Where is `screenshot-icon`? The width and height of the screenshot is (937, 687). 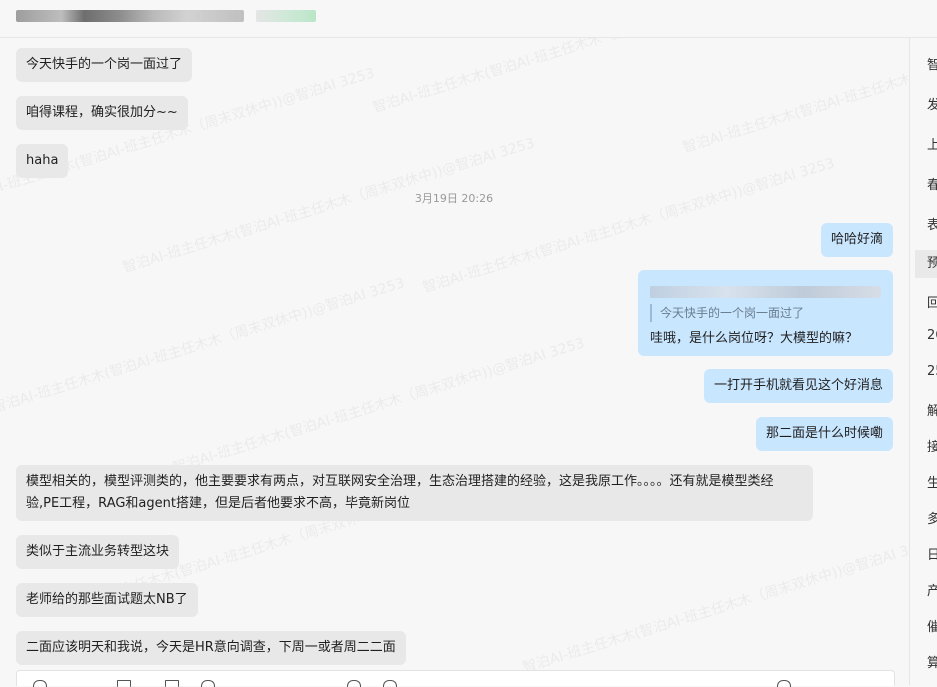 screenshot-icon is located at coordinates (172, 683).